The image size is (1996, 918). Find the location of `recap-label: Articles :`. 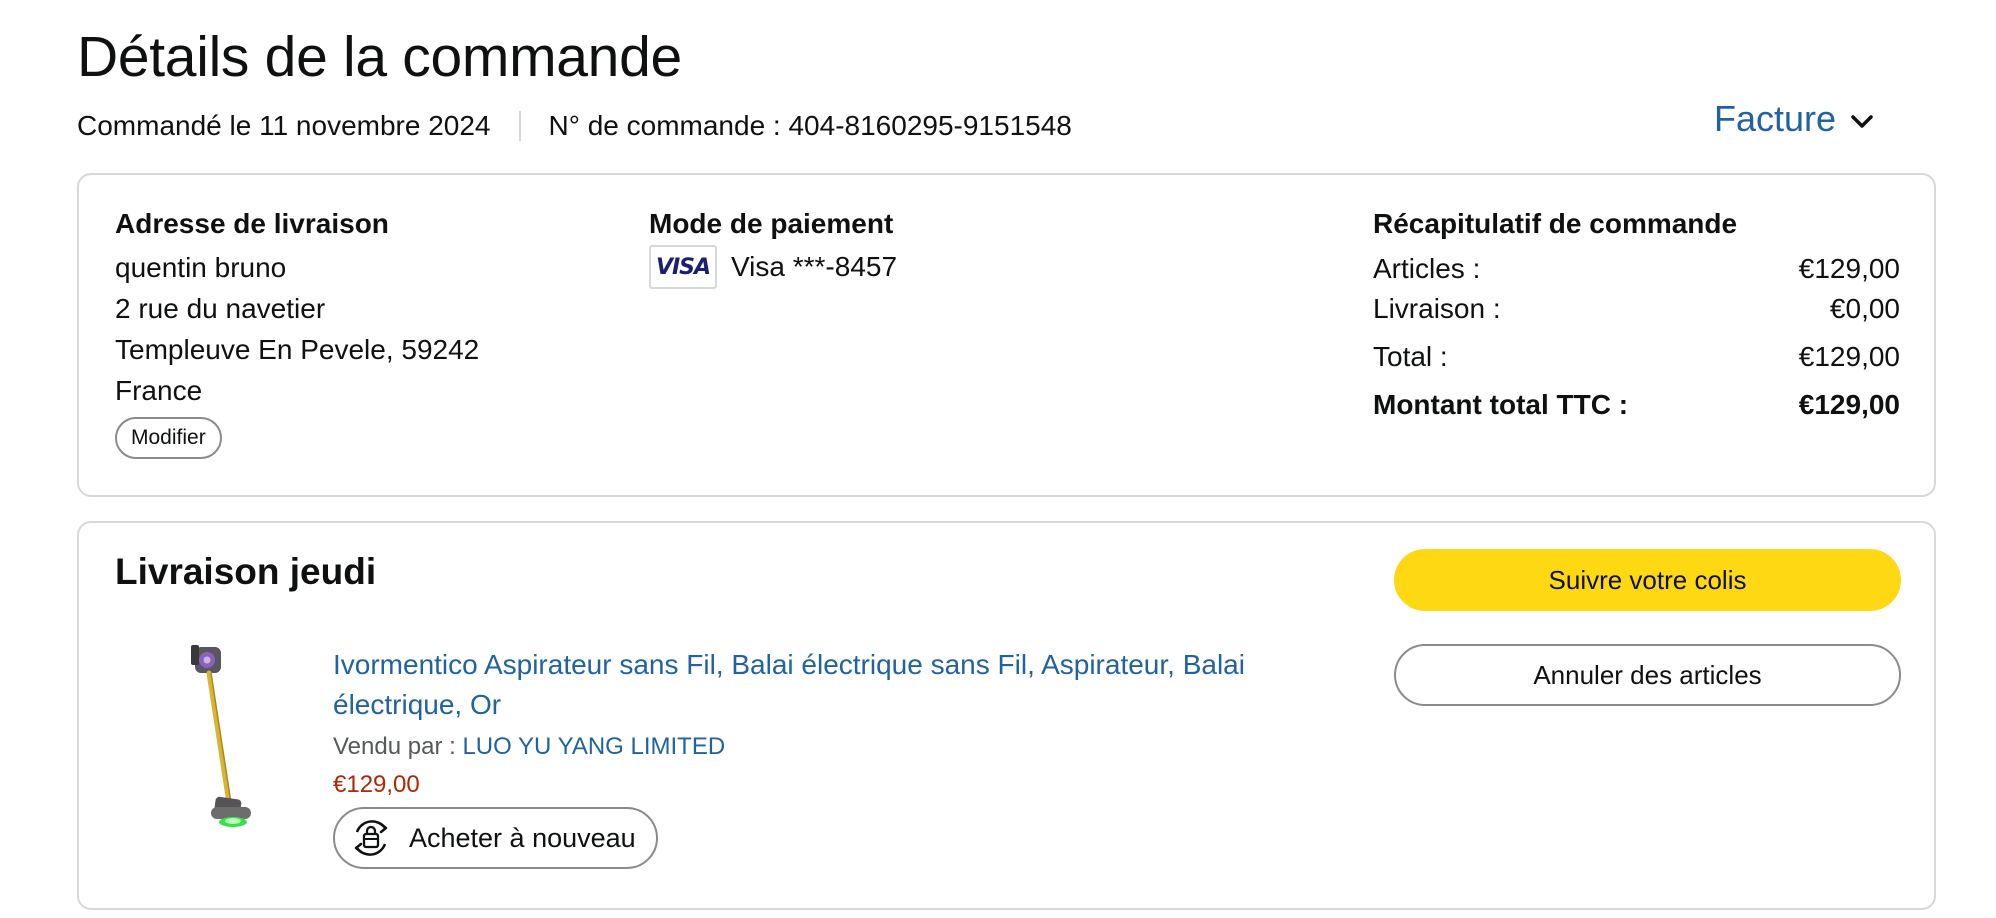

recap-label: Articles : is located at coordinates (1427, 268).